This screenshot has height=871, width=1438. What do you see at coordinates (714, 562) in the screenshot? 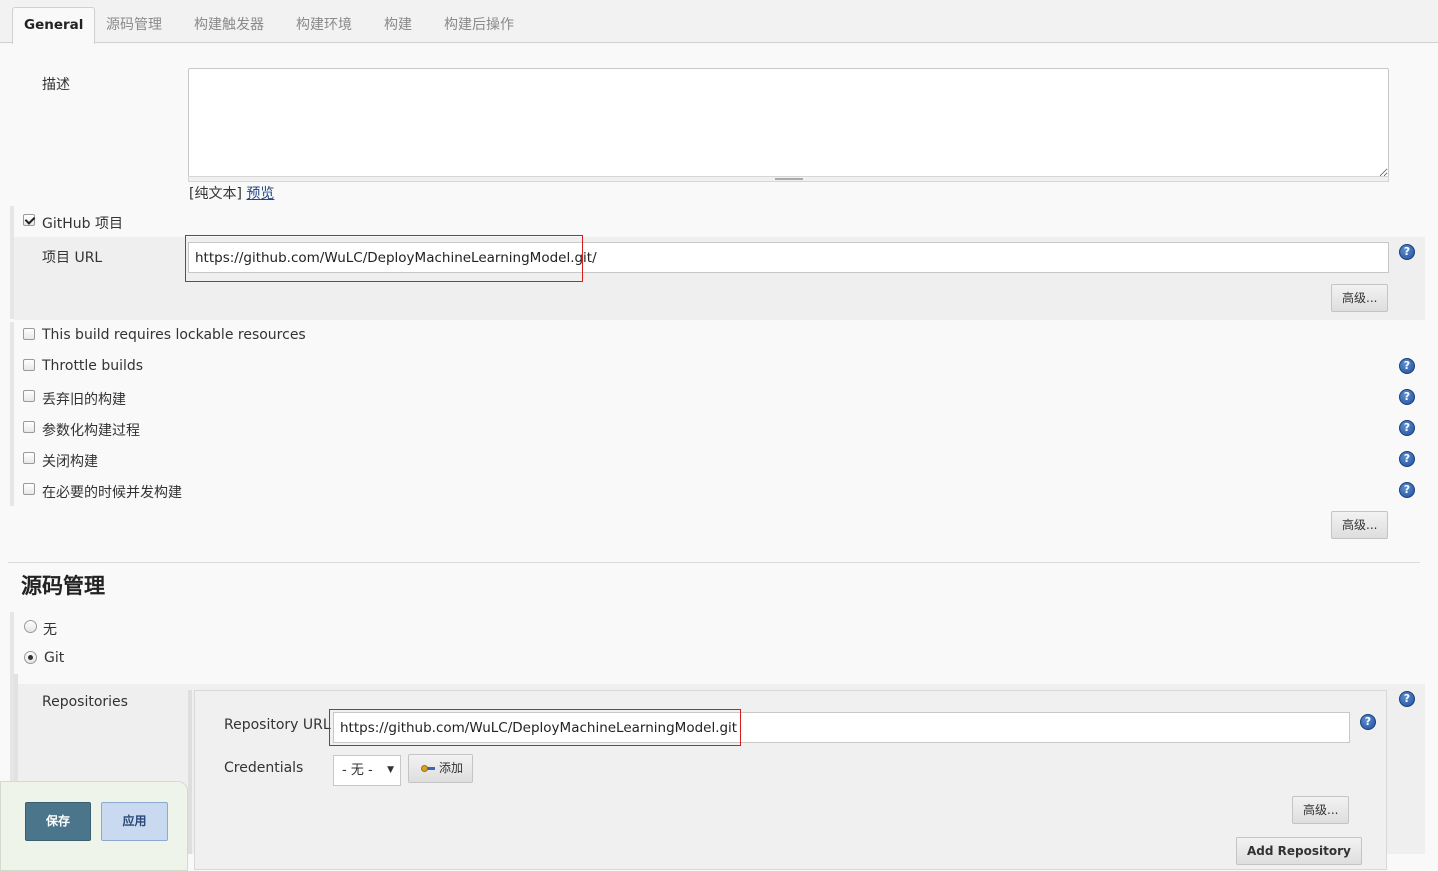
I see `section-divider` at bounding box center [714, 562].